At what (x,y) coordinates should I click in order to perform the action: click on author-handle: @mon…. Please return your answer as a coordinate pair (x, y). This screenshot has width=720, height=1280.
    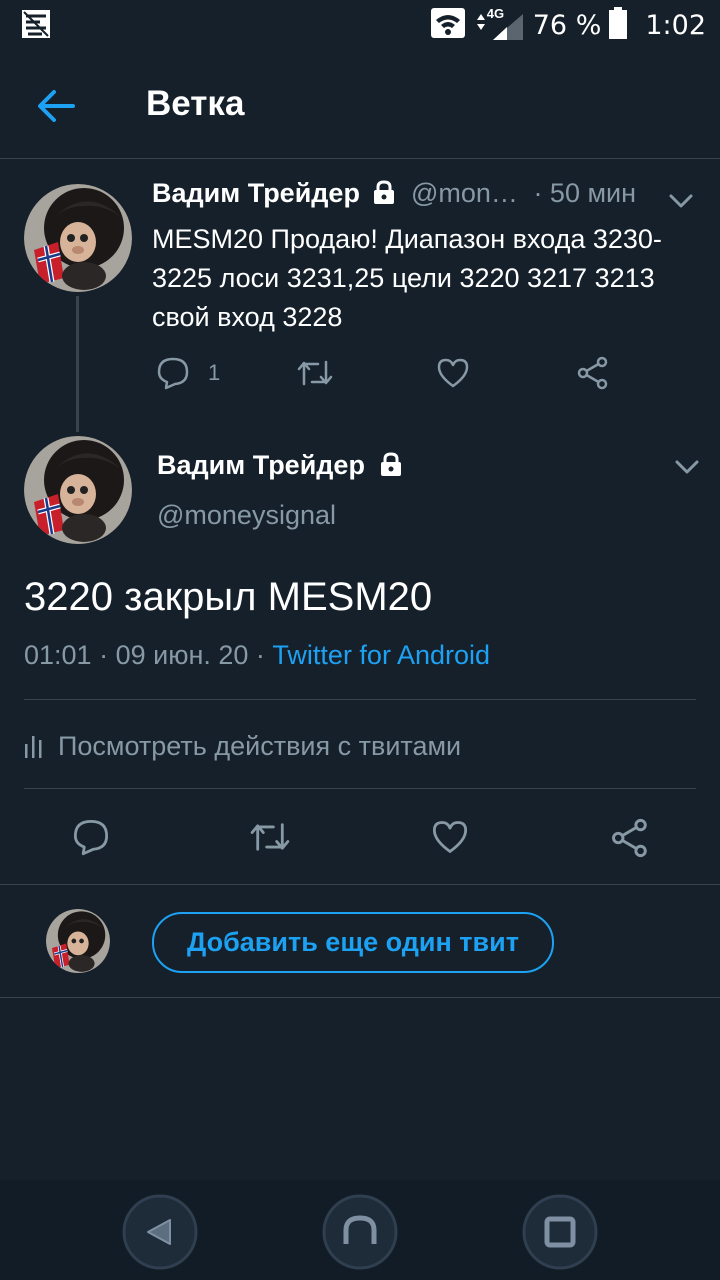
    Looking at the image, I should click on (464, 193).